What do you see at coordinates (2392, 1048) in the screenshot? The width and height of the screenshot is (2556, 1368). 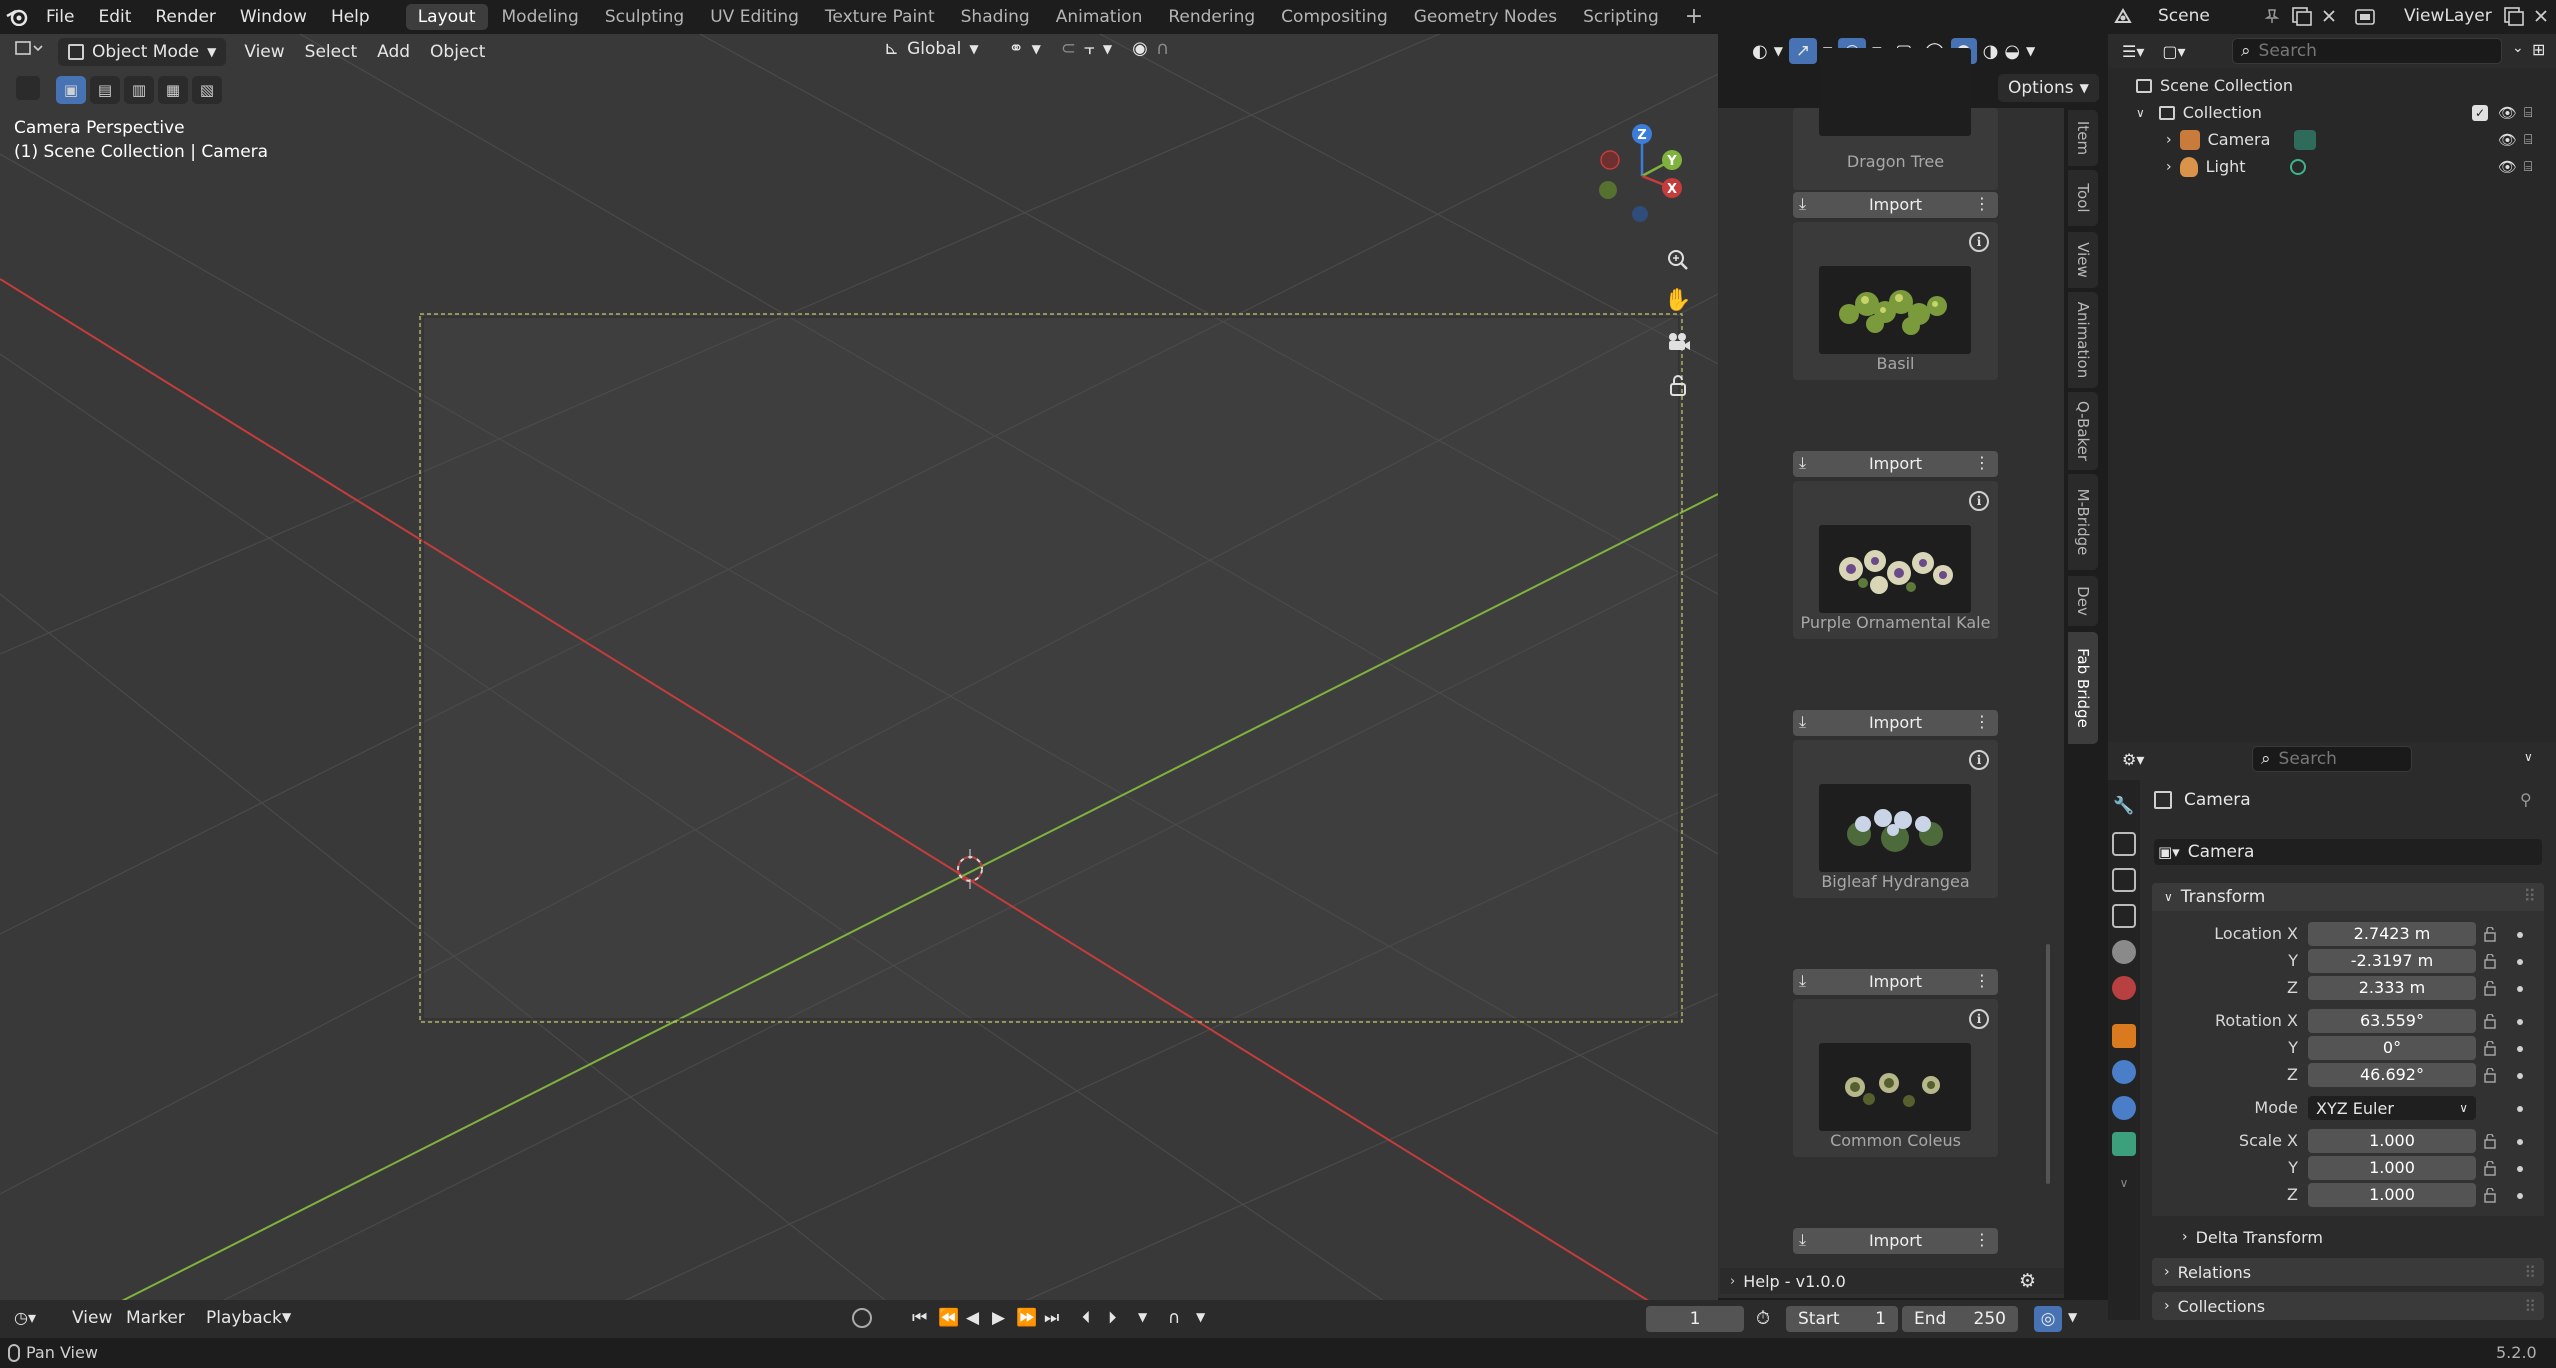 I see `rotation-y-field: 0°` at bounding box center [2392, 1048].